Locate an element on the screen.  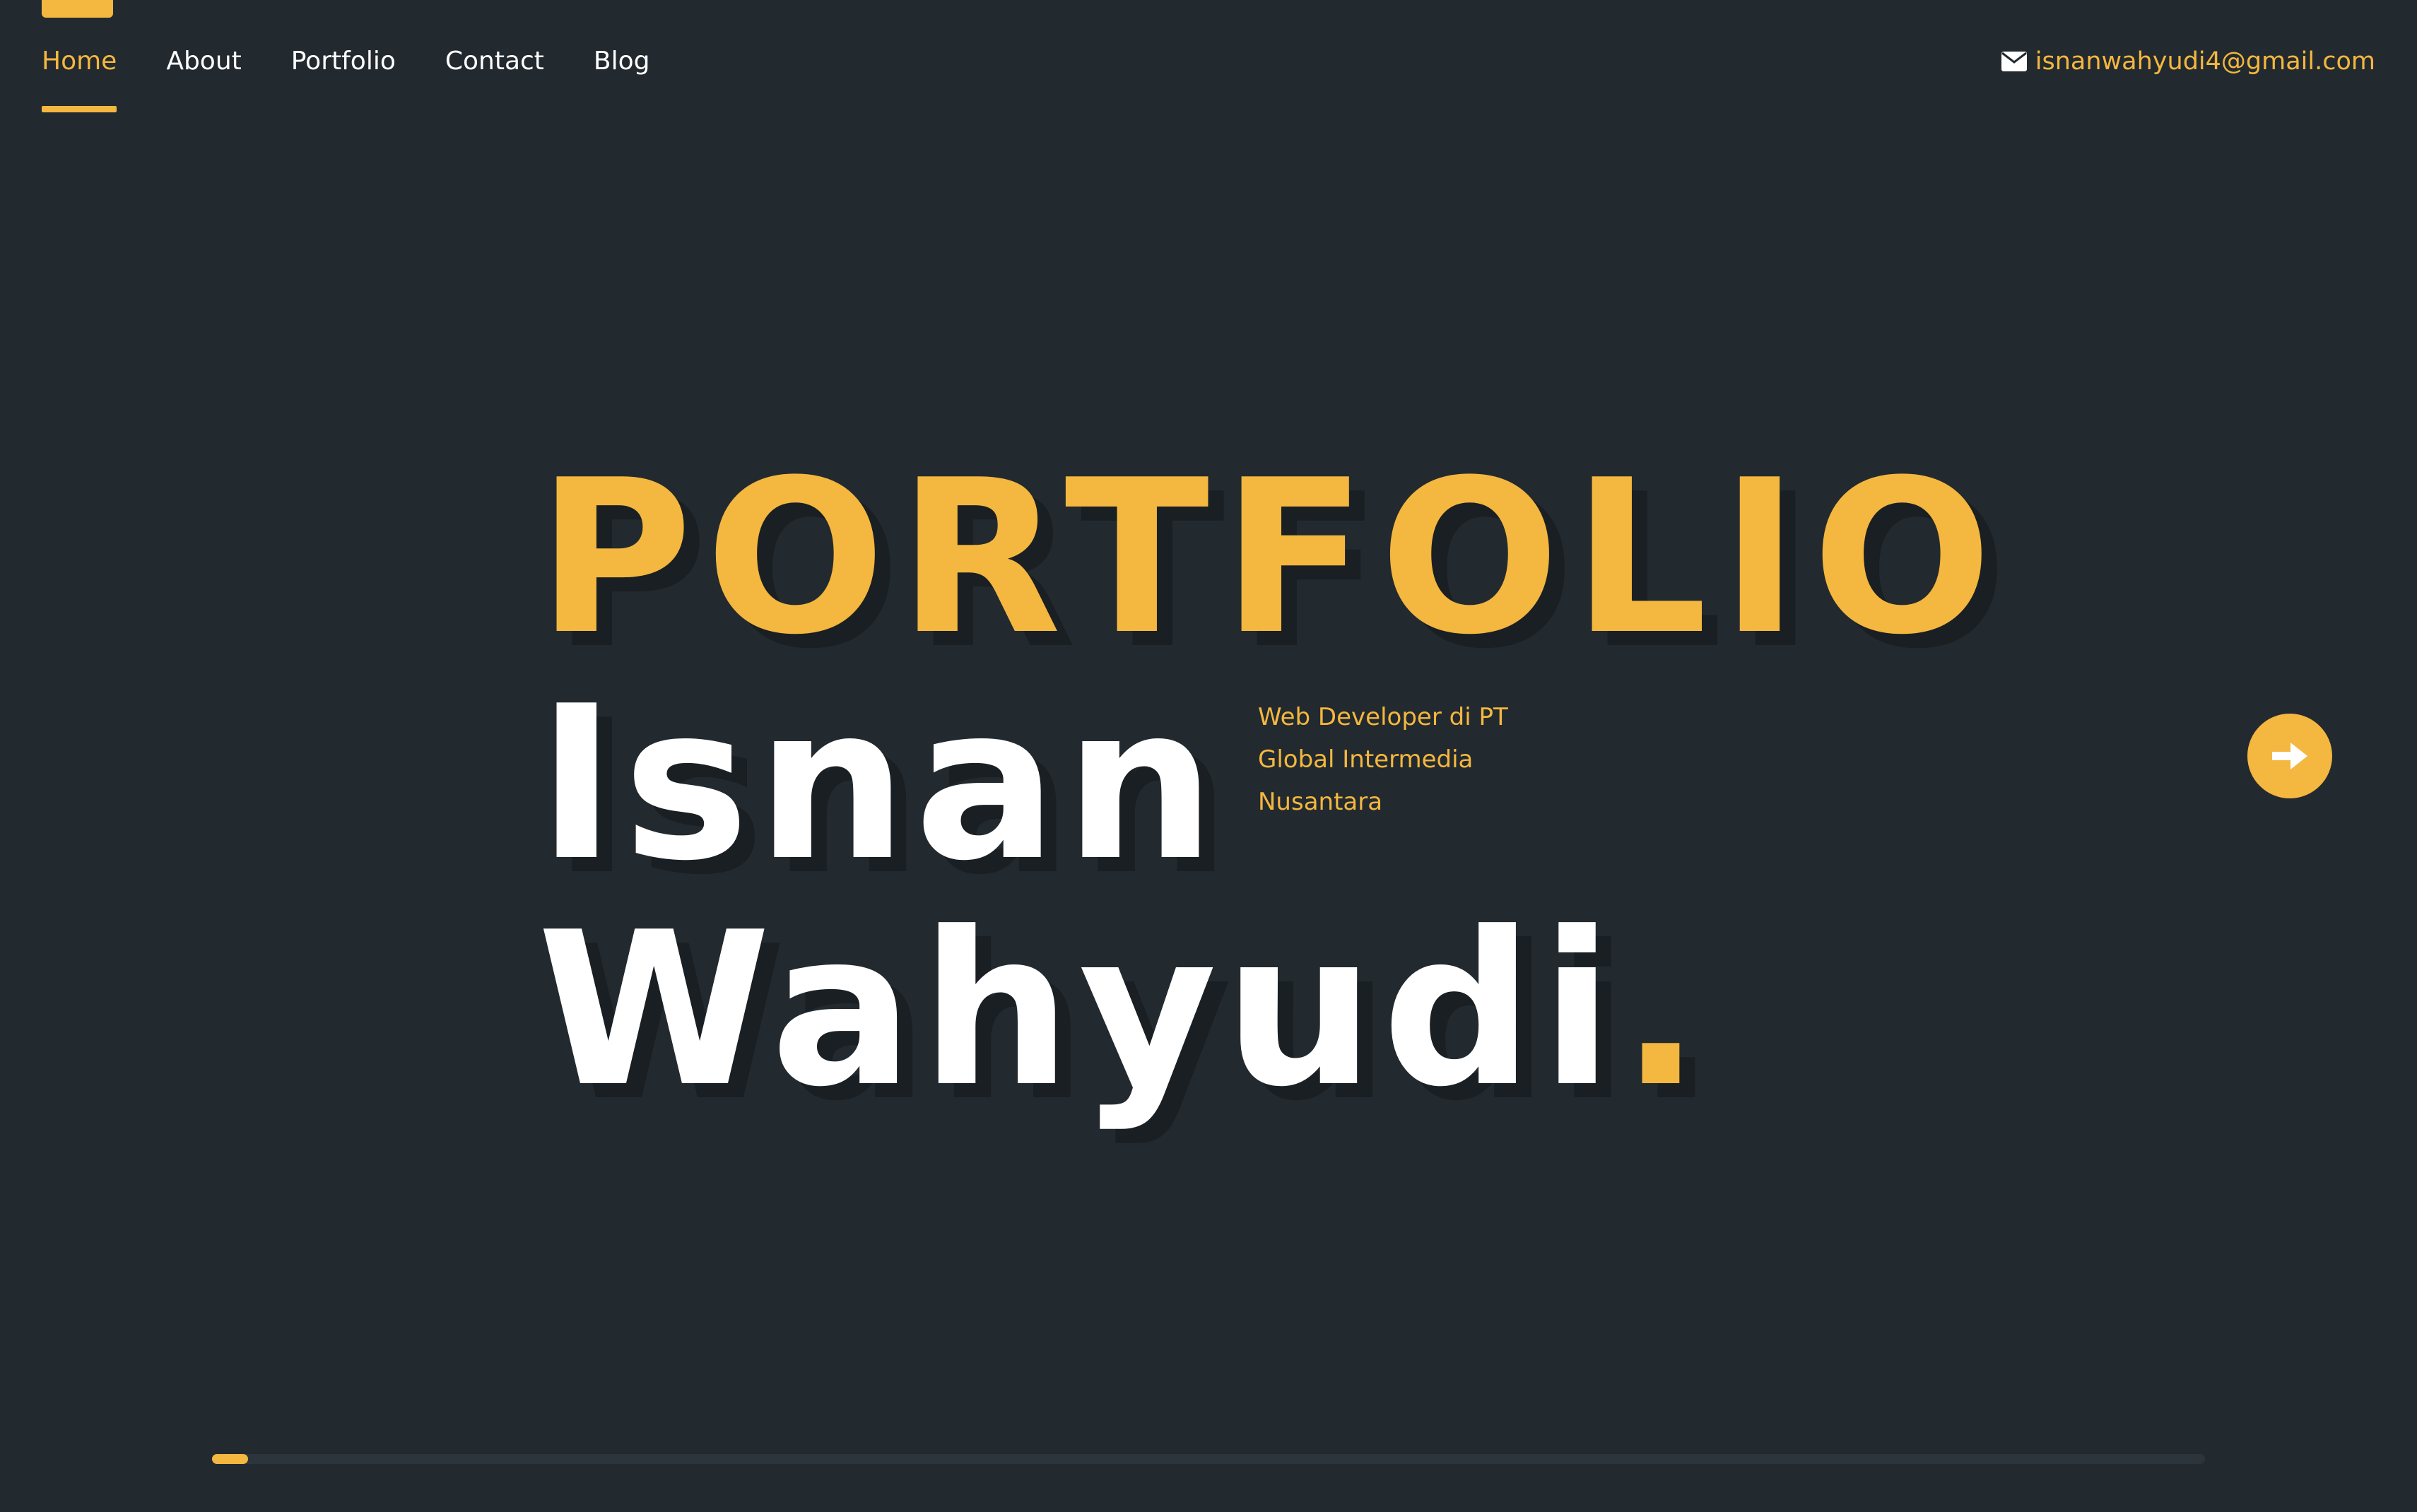
subtitle-line-3: Nusantara is located at coordinates (1320, 802).